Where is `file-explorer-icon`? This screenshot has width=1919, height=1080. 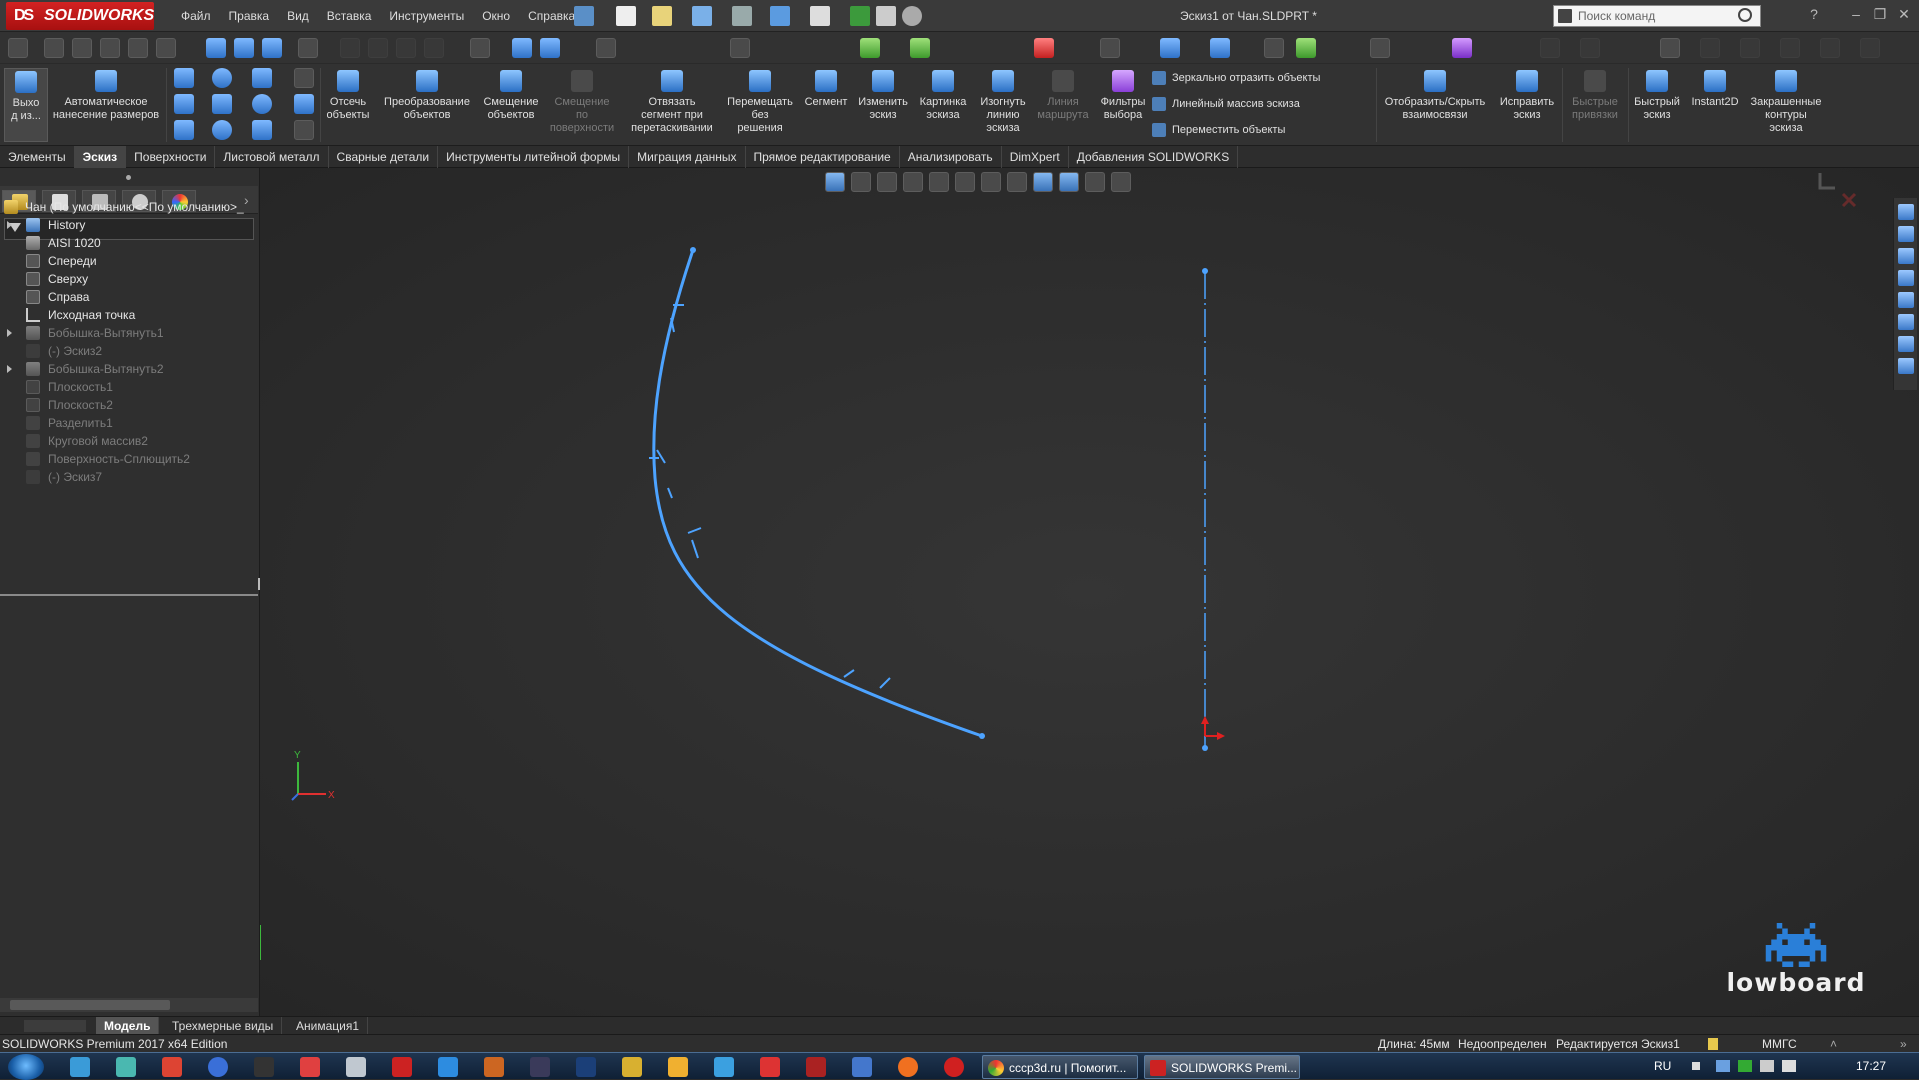 file-explorer-icon is located at coordinates (1906, 278).